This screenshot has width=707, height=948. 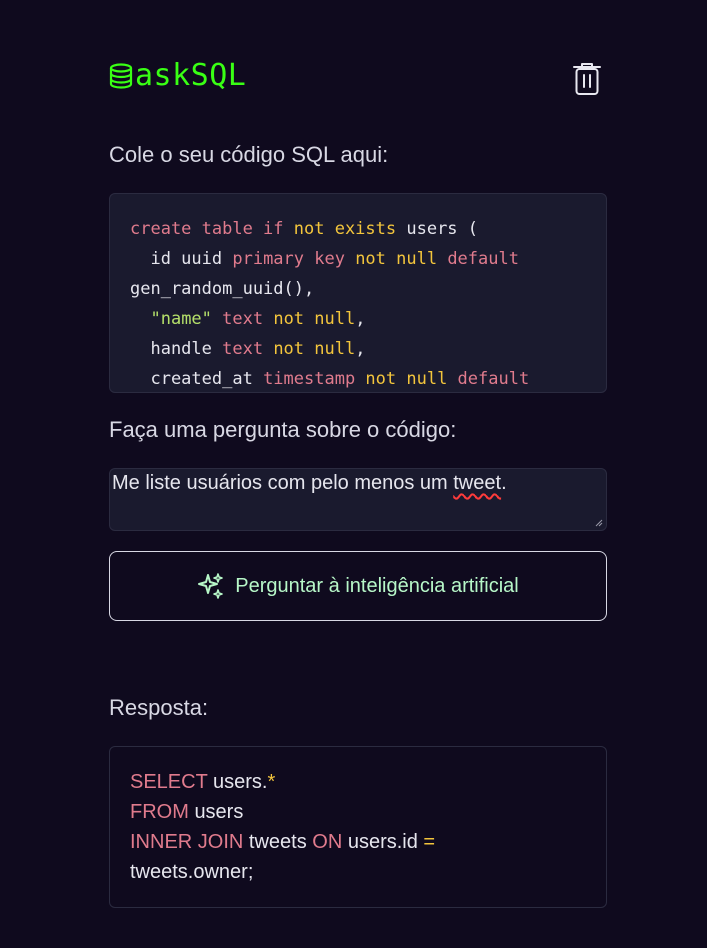 What do you see at coordinates (181, 319) in the screenshot?
I see `code-token: "name"` at bounding box center [181, 319].